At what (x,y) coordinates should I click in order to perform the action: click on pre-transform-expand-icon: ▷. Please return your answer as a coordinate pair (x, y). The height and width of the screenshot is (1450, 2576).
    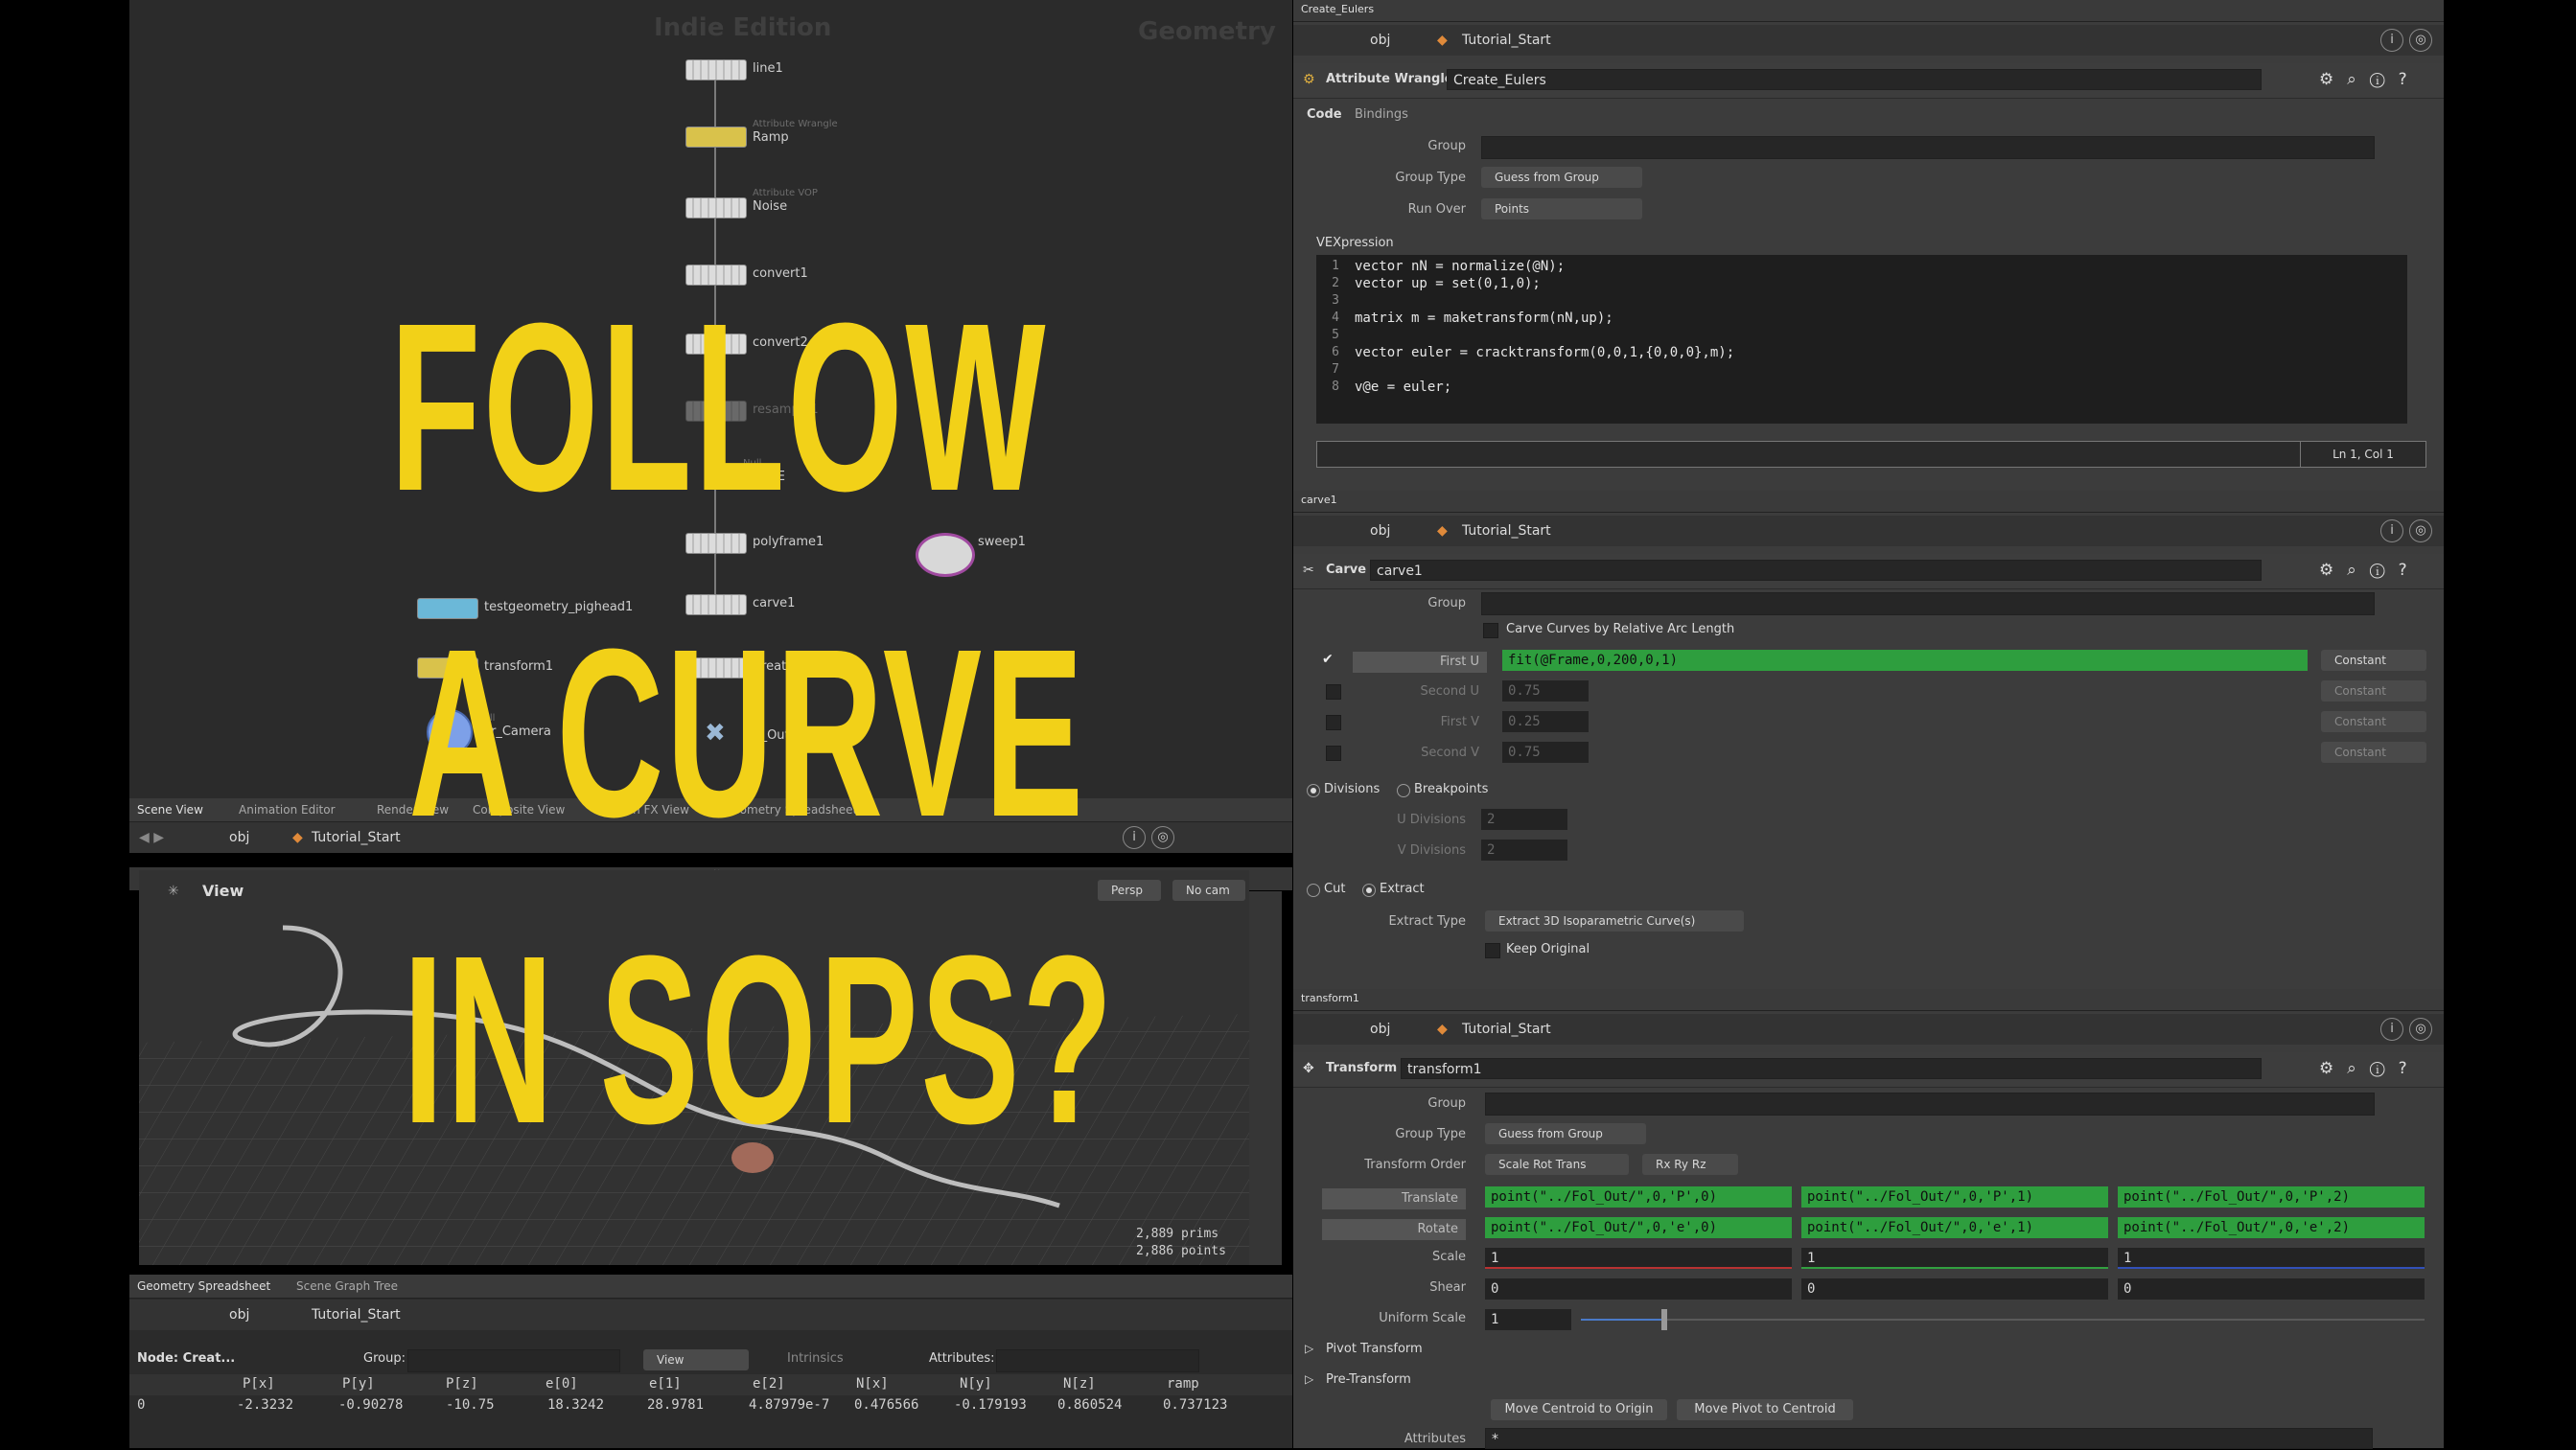
    Looking at the image, I should click on (1309, 1379).